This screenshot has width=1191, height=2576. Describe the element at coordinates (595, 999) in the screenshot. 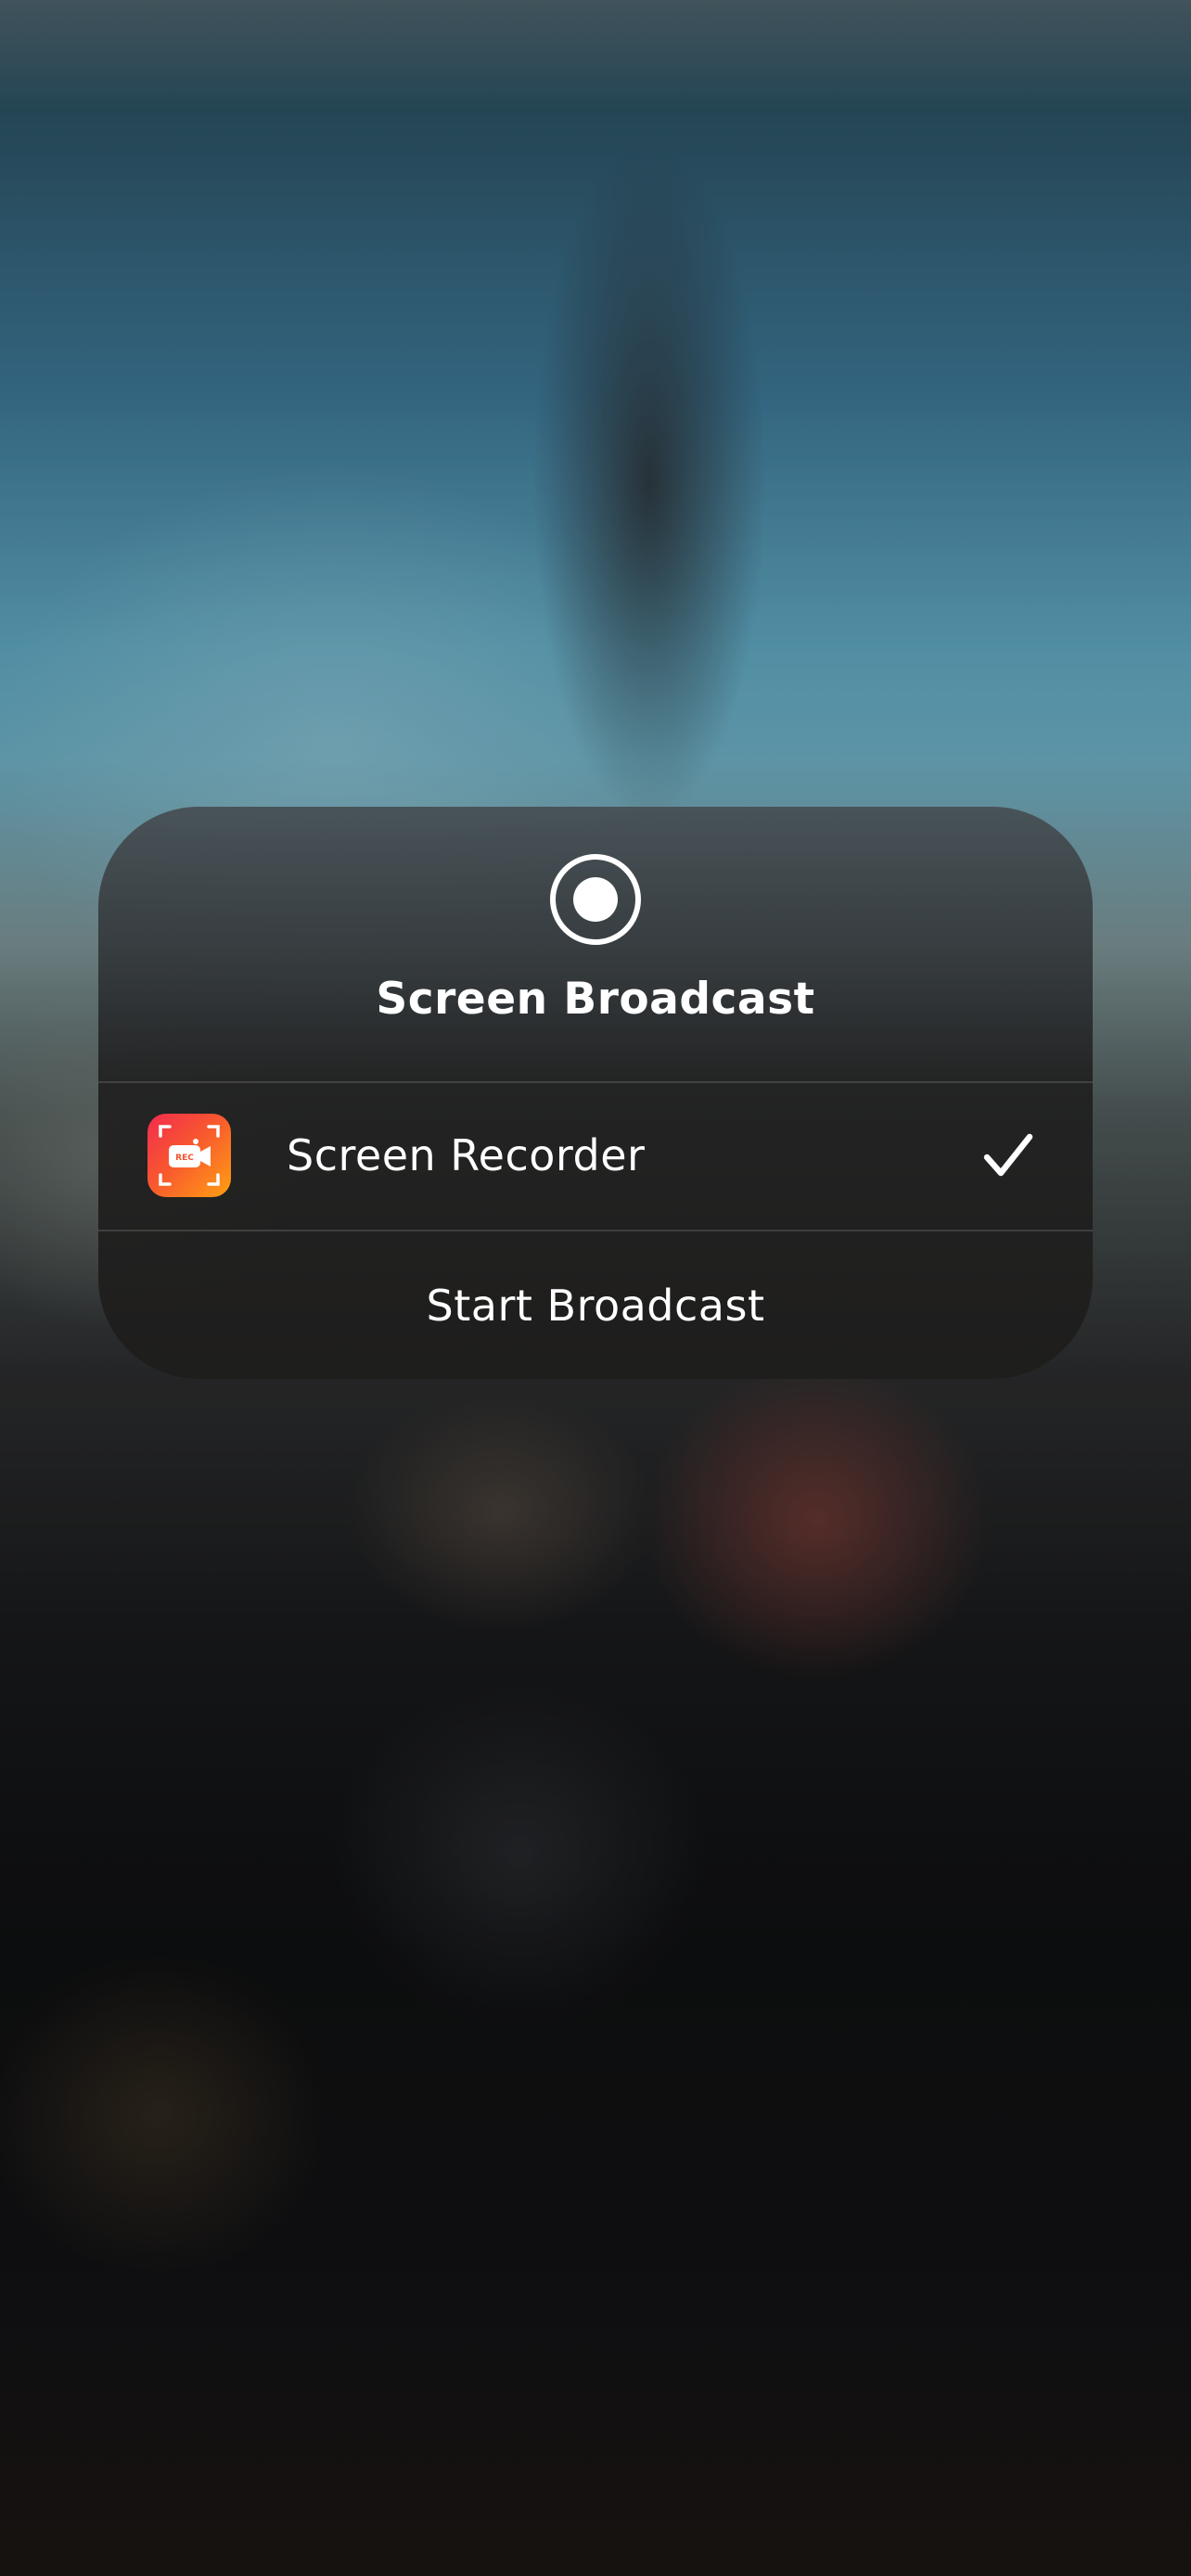

I see `sheet-title: Screen Broadcast` at that location.